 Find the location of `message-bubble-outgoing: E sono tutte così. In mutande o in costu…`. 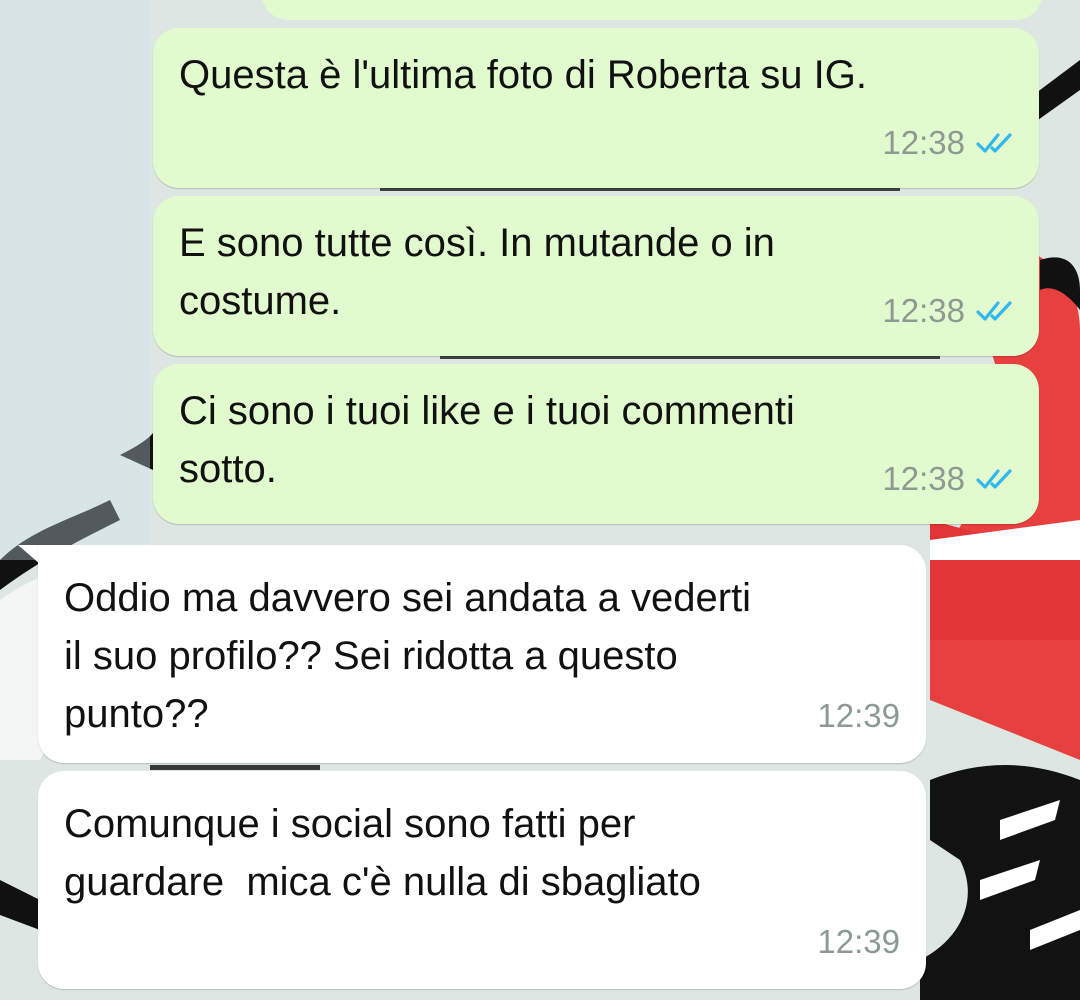

message-bubble-outgoing: E sono tutte così. In mutande o in costu… is located at coordinates (596, 276).